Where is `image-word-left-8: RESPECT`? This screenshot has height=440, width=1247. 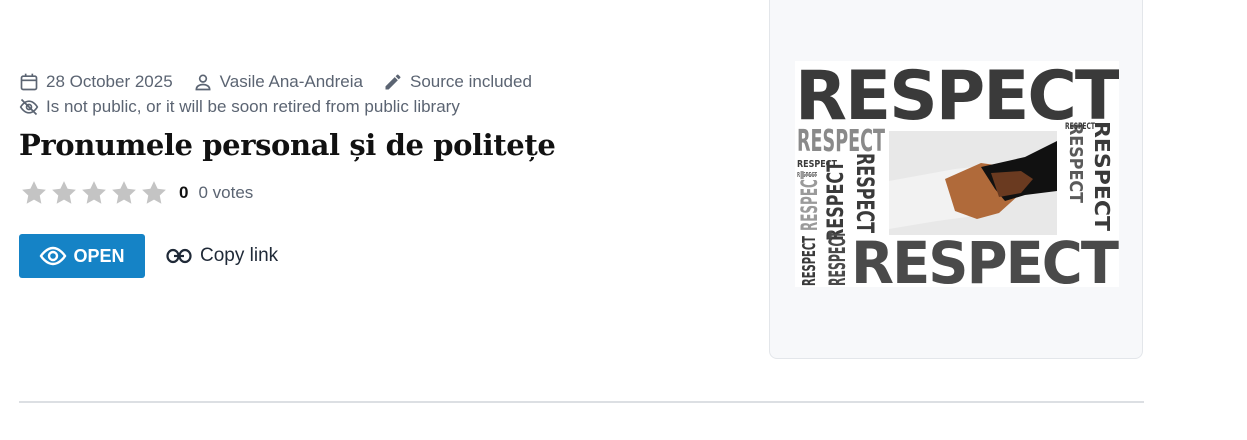 image-word-left-8: RESPECT is located at coordinates (838, 258).